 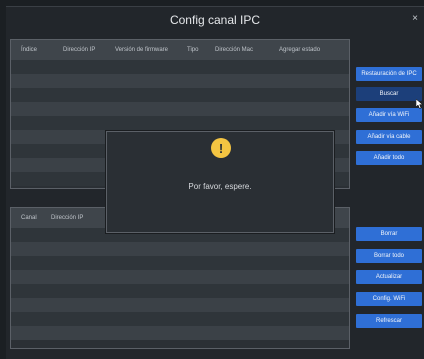 What do you see at coordinates (420, 104) in the screenshot?
I see `mouse-cursor-icon` at bounding box center [420, 104].